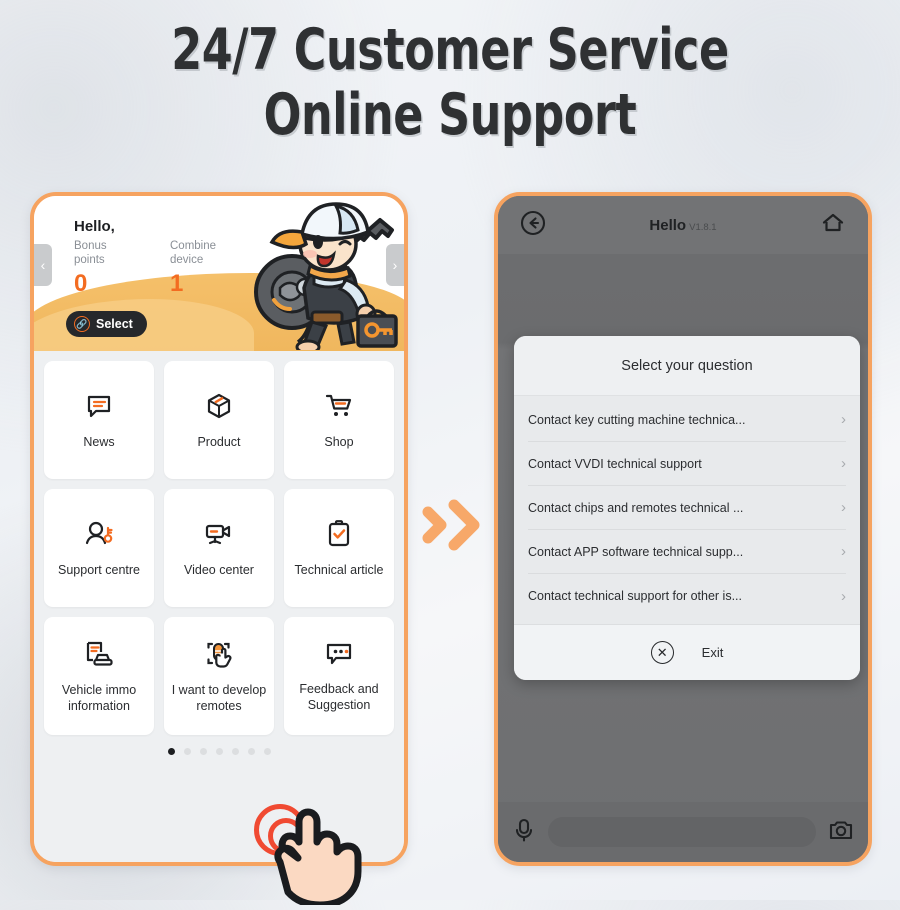 The height and width of the screenshot is (910, 900). I want to click on marquee-highlight: APP UPDATE, so click(86, 866).